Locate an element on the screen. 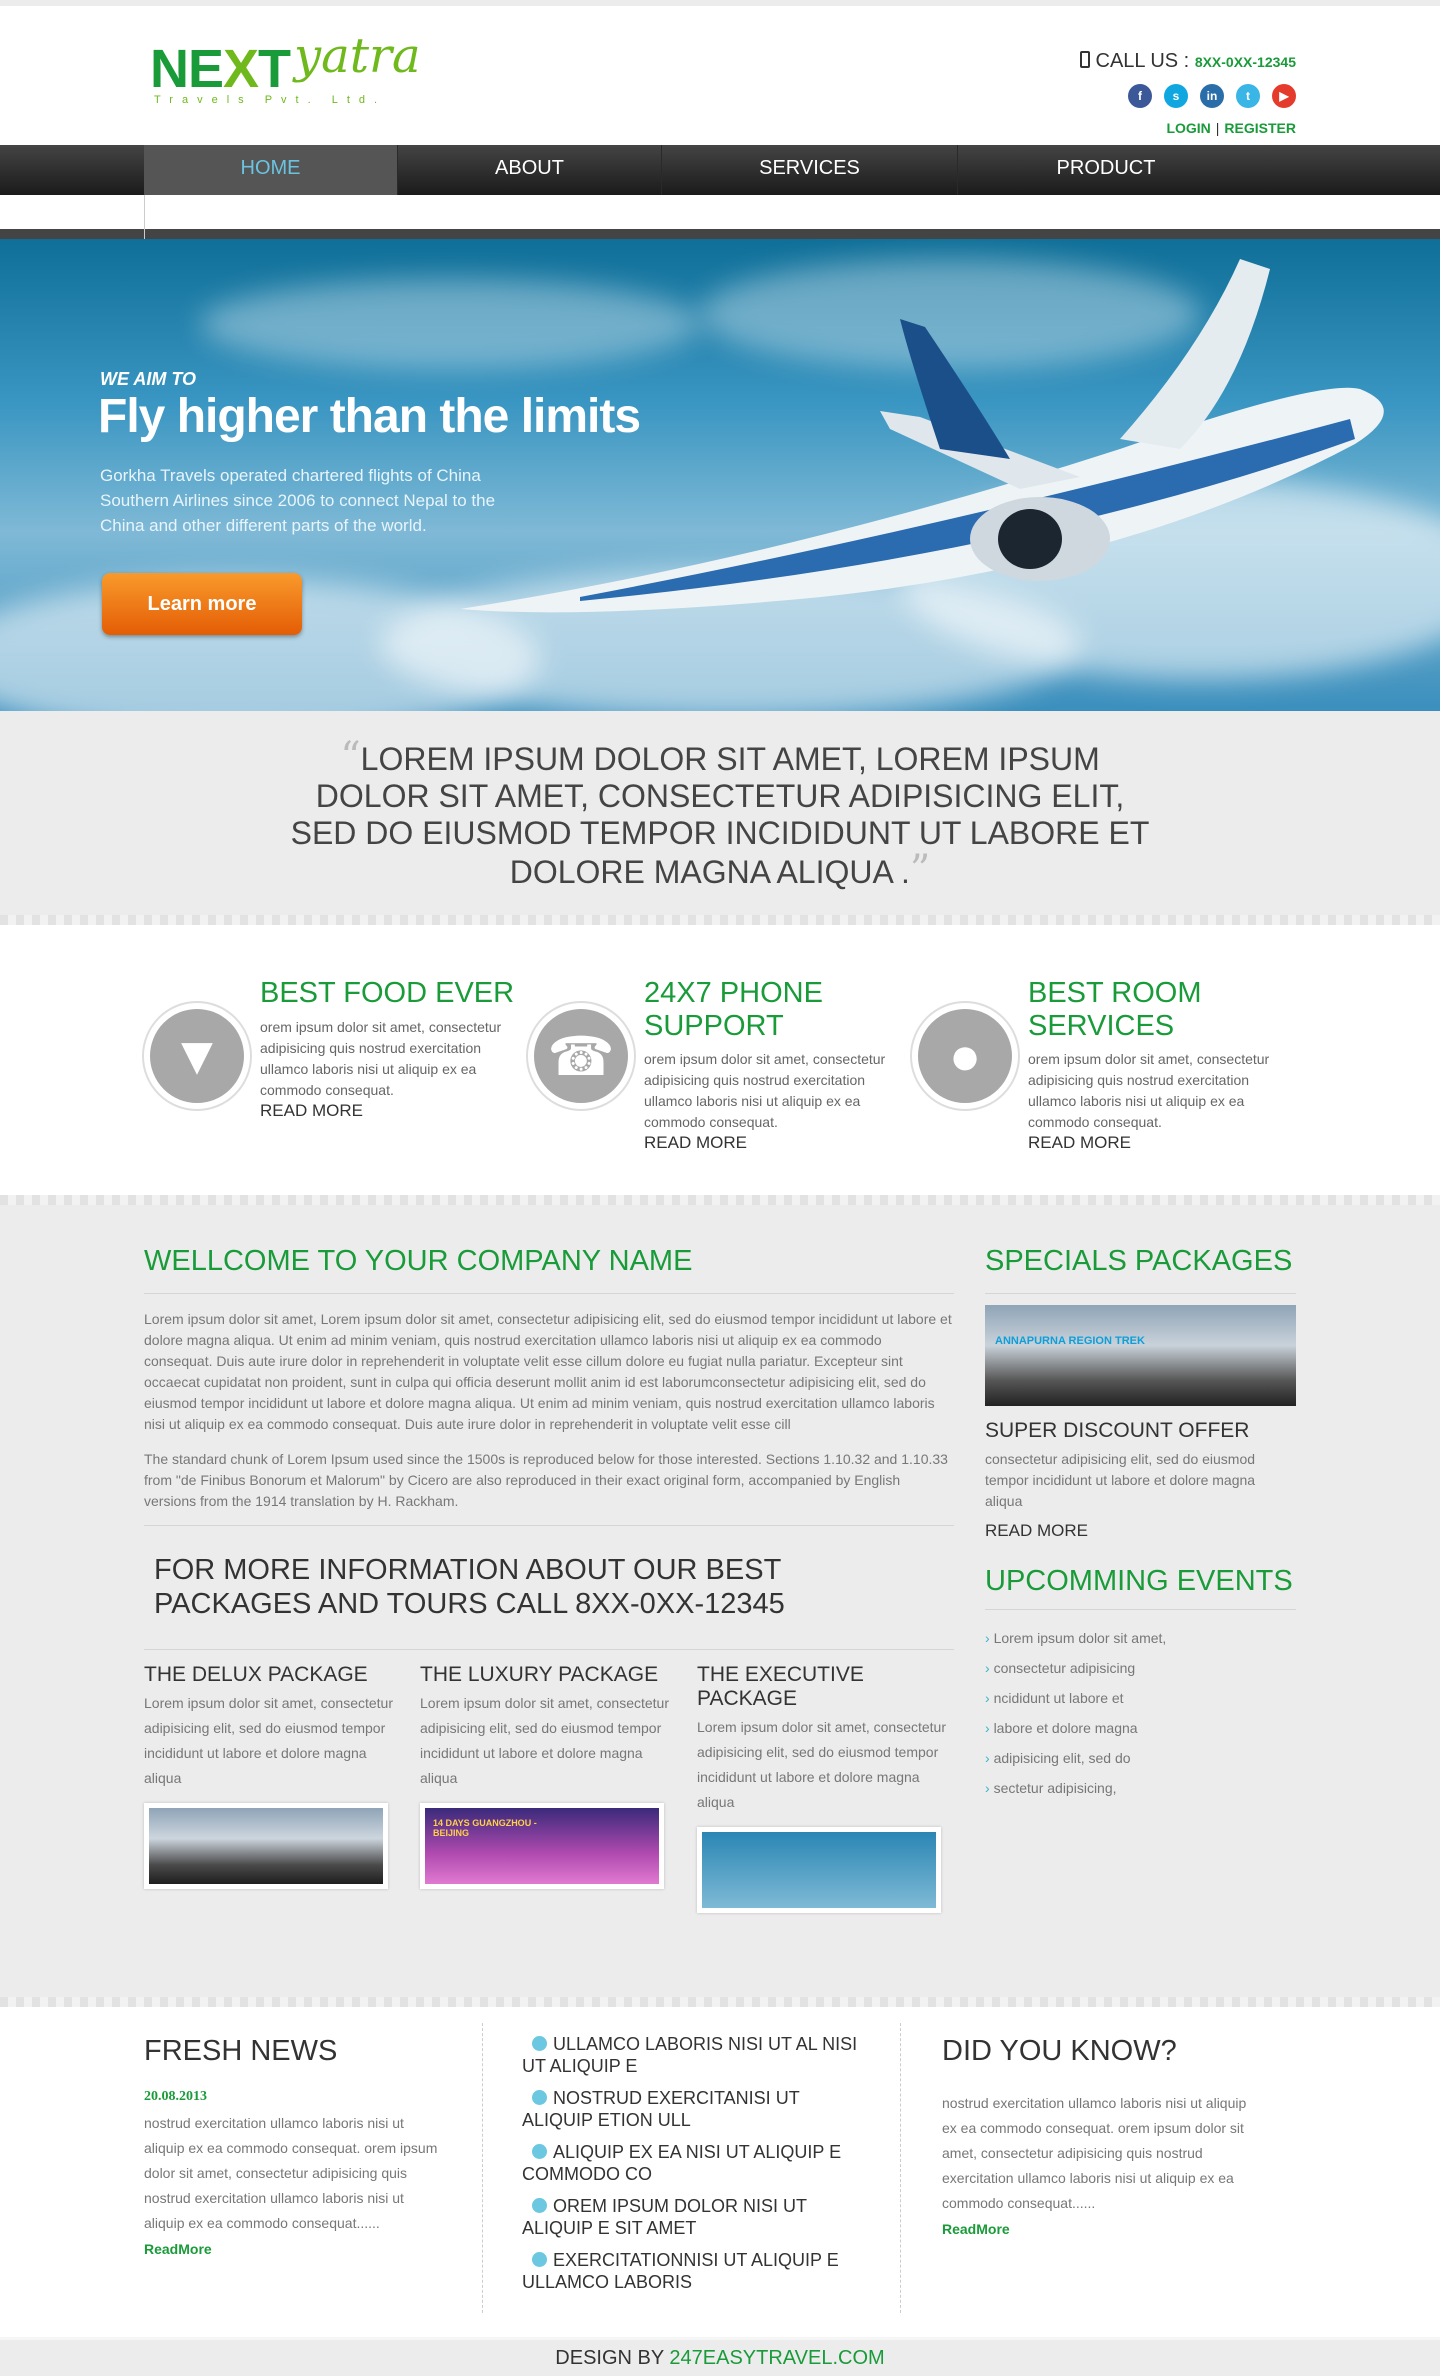 The width and height of the screenshot is (1440, 2376). logo-yatra: yatra is located at coordinates (357, 56).